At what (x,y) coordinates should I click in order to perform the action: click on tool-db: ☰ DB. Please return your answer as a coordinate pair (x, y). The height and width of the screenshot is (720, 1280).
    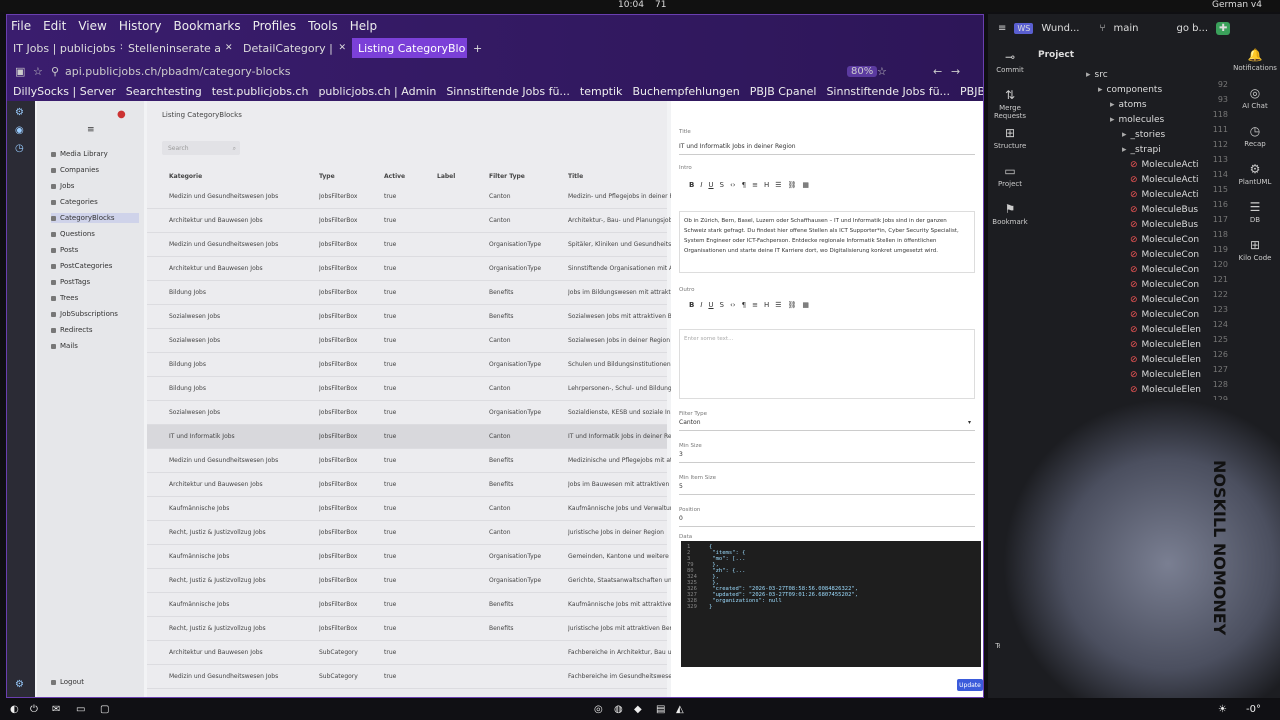
    Looking at the image, I should click on (1255, 212).